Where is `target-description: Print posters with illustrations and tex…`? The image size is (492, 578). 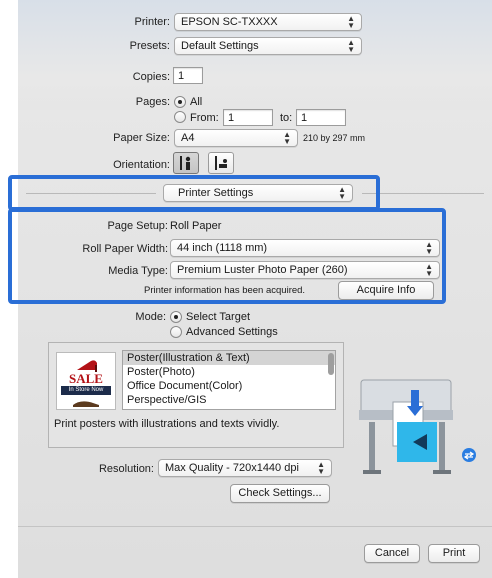
target-description: Print posters with illustrations and tex… is located at coordinates (167, 424).